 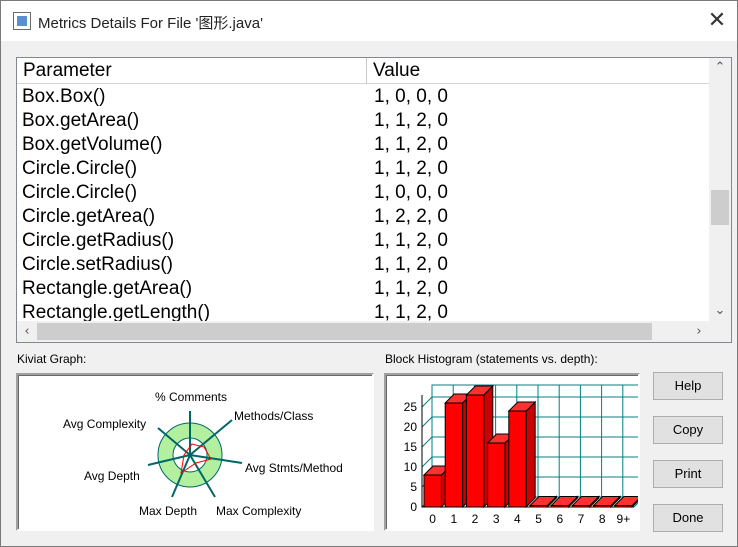 I want to click on x-tick-label: 4, so click(x=517, y=519).